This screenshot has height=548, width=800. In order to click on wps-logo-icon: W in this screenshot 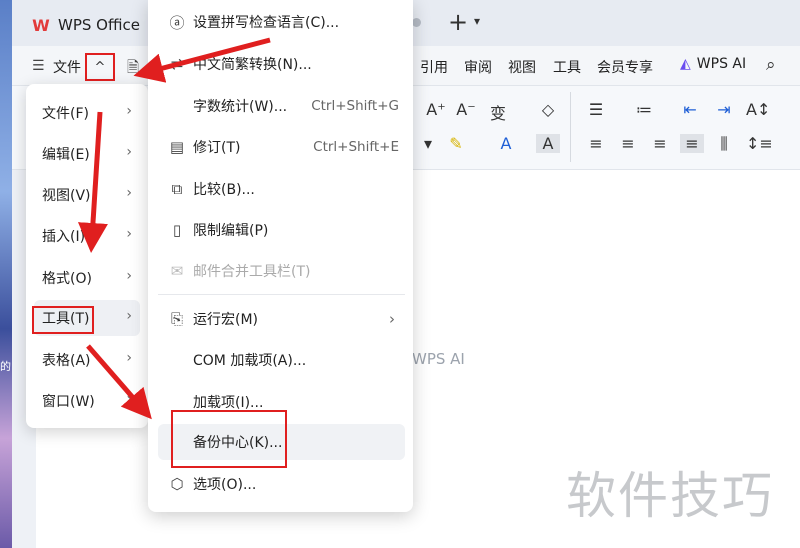, I will do `click(41, 25)`.